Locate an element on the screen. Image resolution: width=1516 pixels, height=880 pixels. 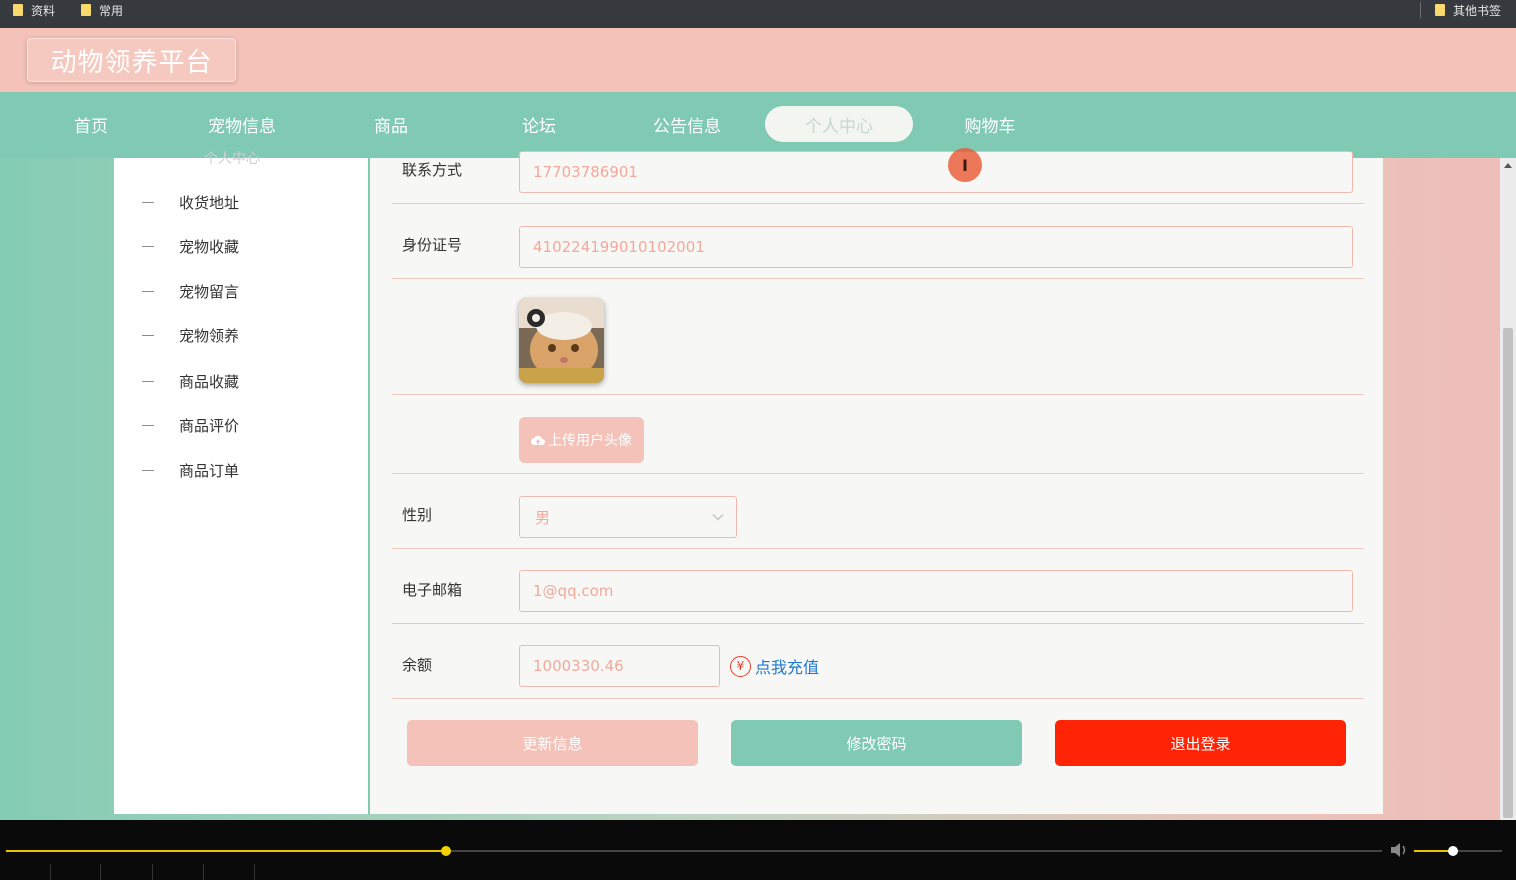
nav-cart: 购物车 is located at coordinates (990, 124).